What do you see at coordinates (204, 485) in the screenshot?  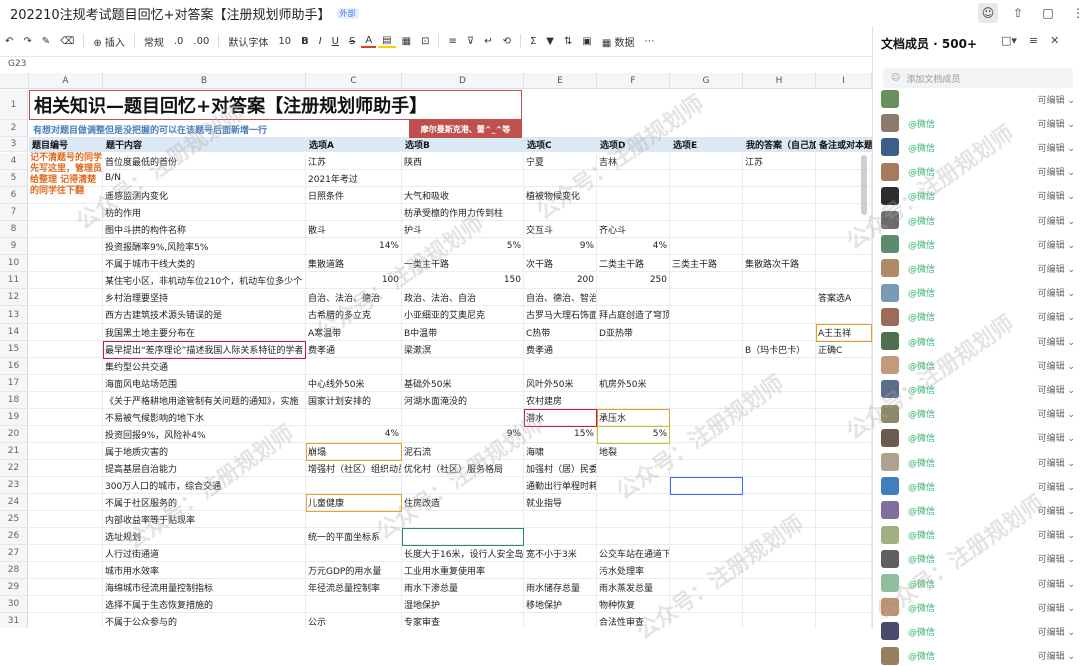 I see `table-cell: 300万人口的城市，综合交通` at bounding box center [204, 485].